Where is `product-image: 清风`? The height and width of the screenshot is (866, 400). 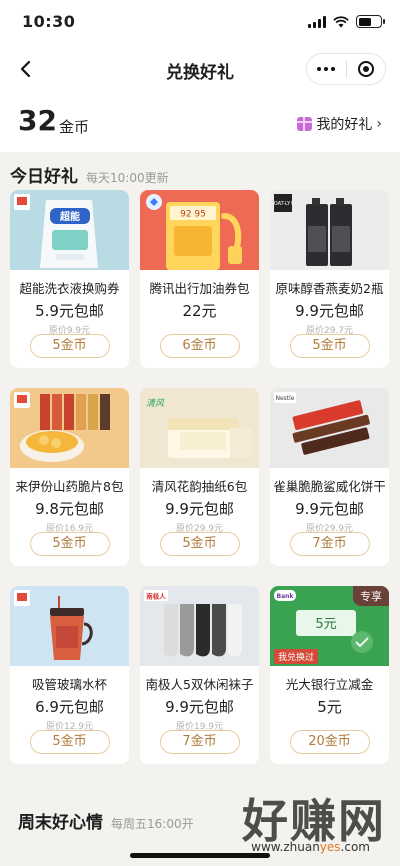
product-image: 清风 is located at coordinates (199, 428).